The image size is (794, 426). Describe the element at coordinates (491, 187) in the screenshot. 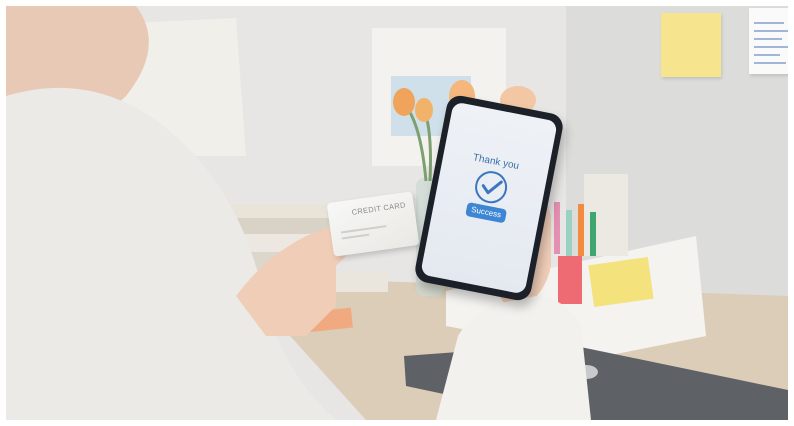

I see `checkmark-circle-icon` at that location.